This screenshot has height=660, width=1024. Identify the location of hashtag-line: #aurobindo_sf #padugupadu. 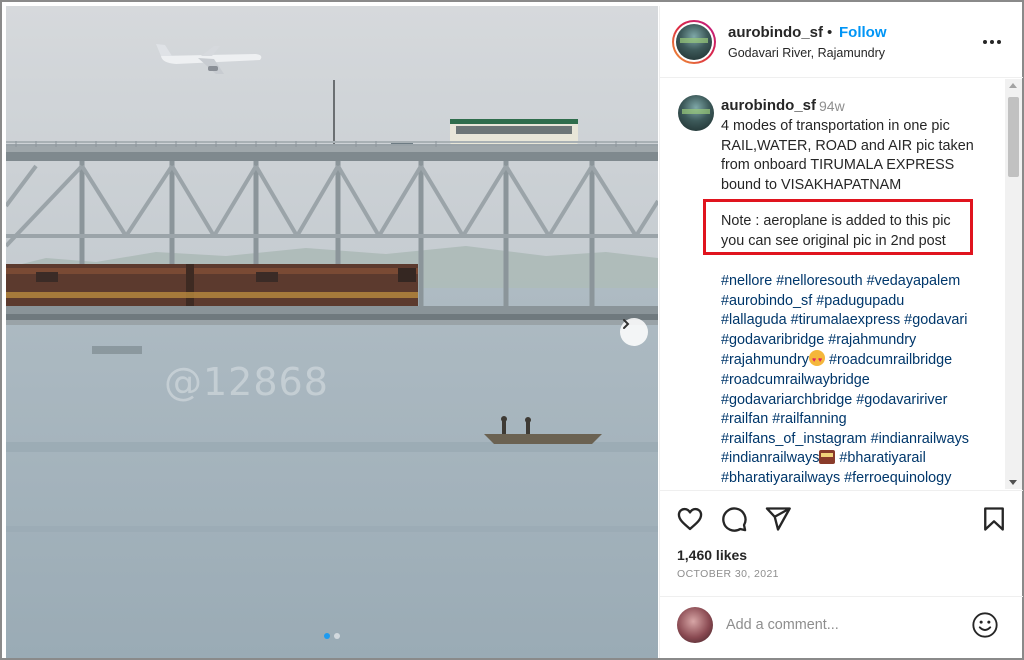
(866, 302).